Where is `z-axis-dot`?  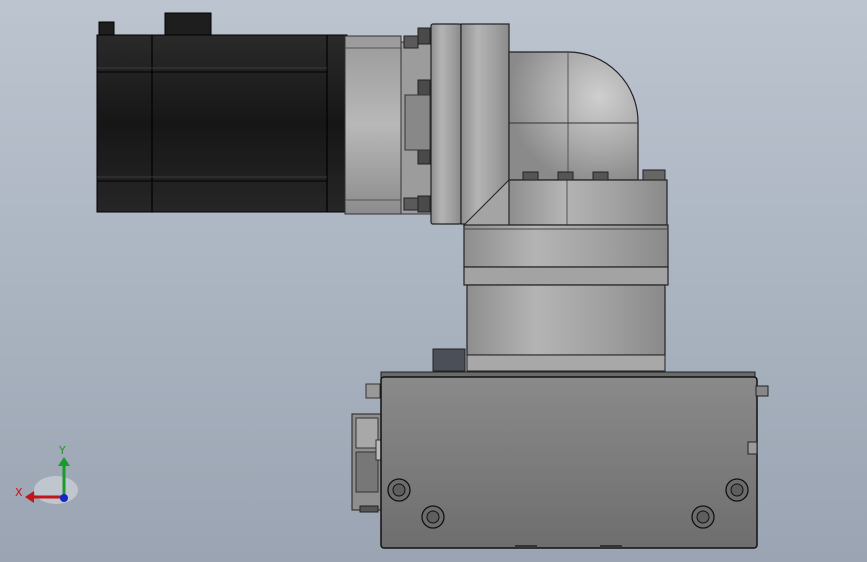 z-axis-dot is located at coordinates (64, 498).